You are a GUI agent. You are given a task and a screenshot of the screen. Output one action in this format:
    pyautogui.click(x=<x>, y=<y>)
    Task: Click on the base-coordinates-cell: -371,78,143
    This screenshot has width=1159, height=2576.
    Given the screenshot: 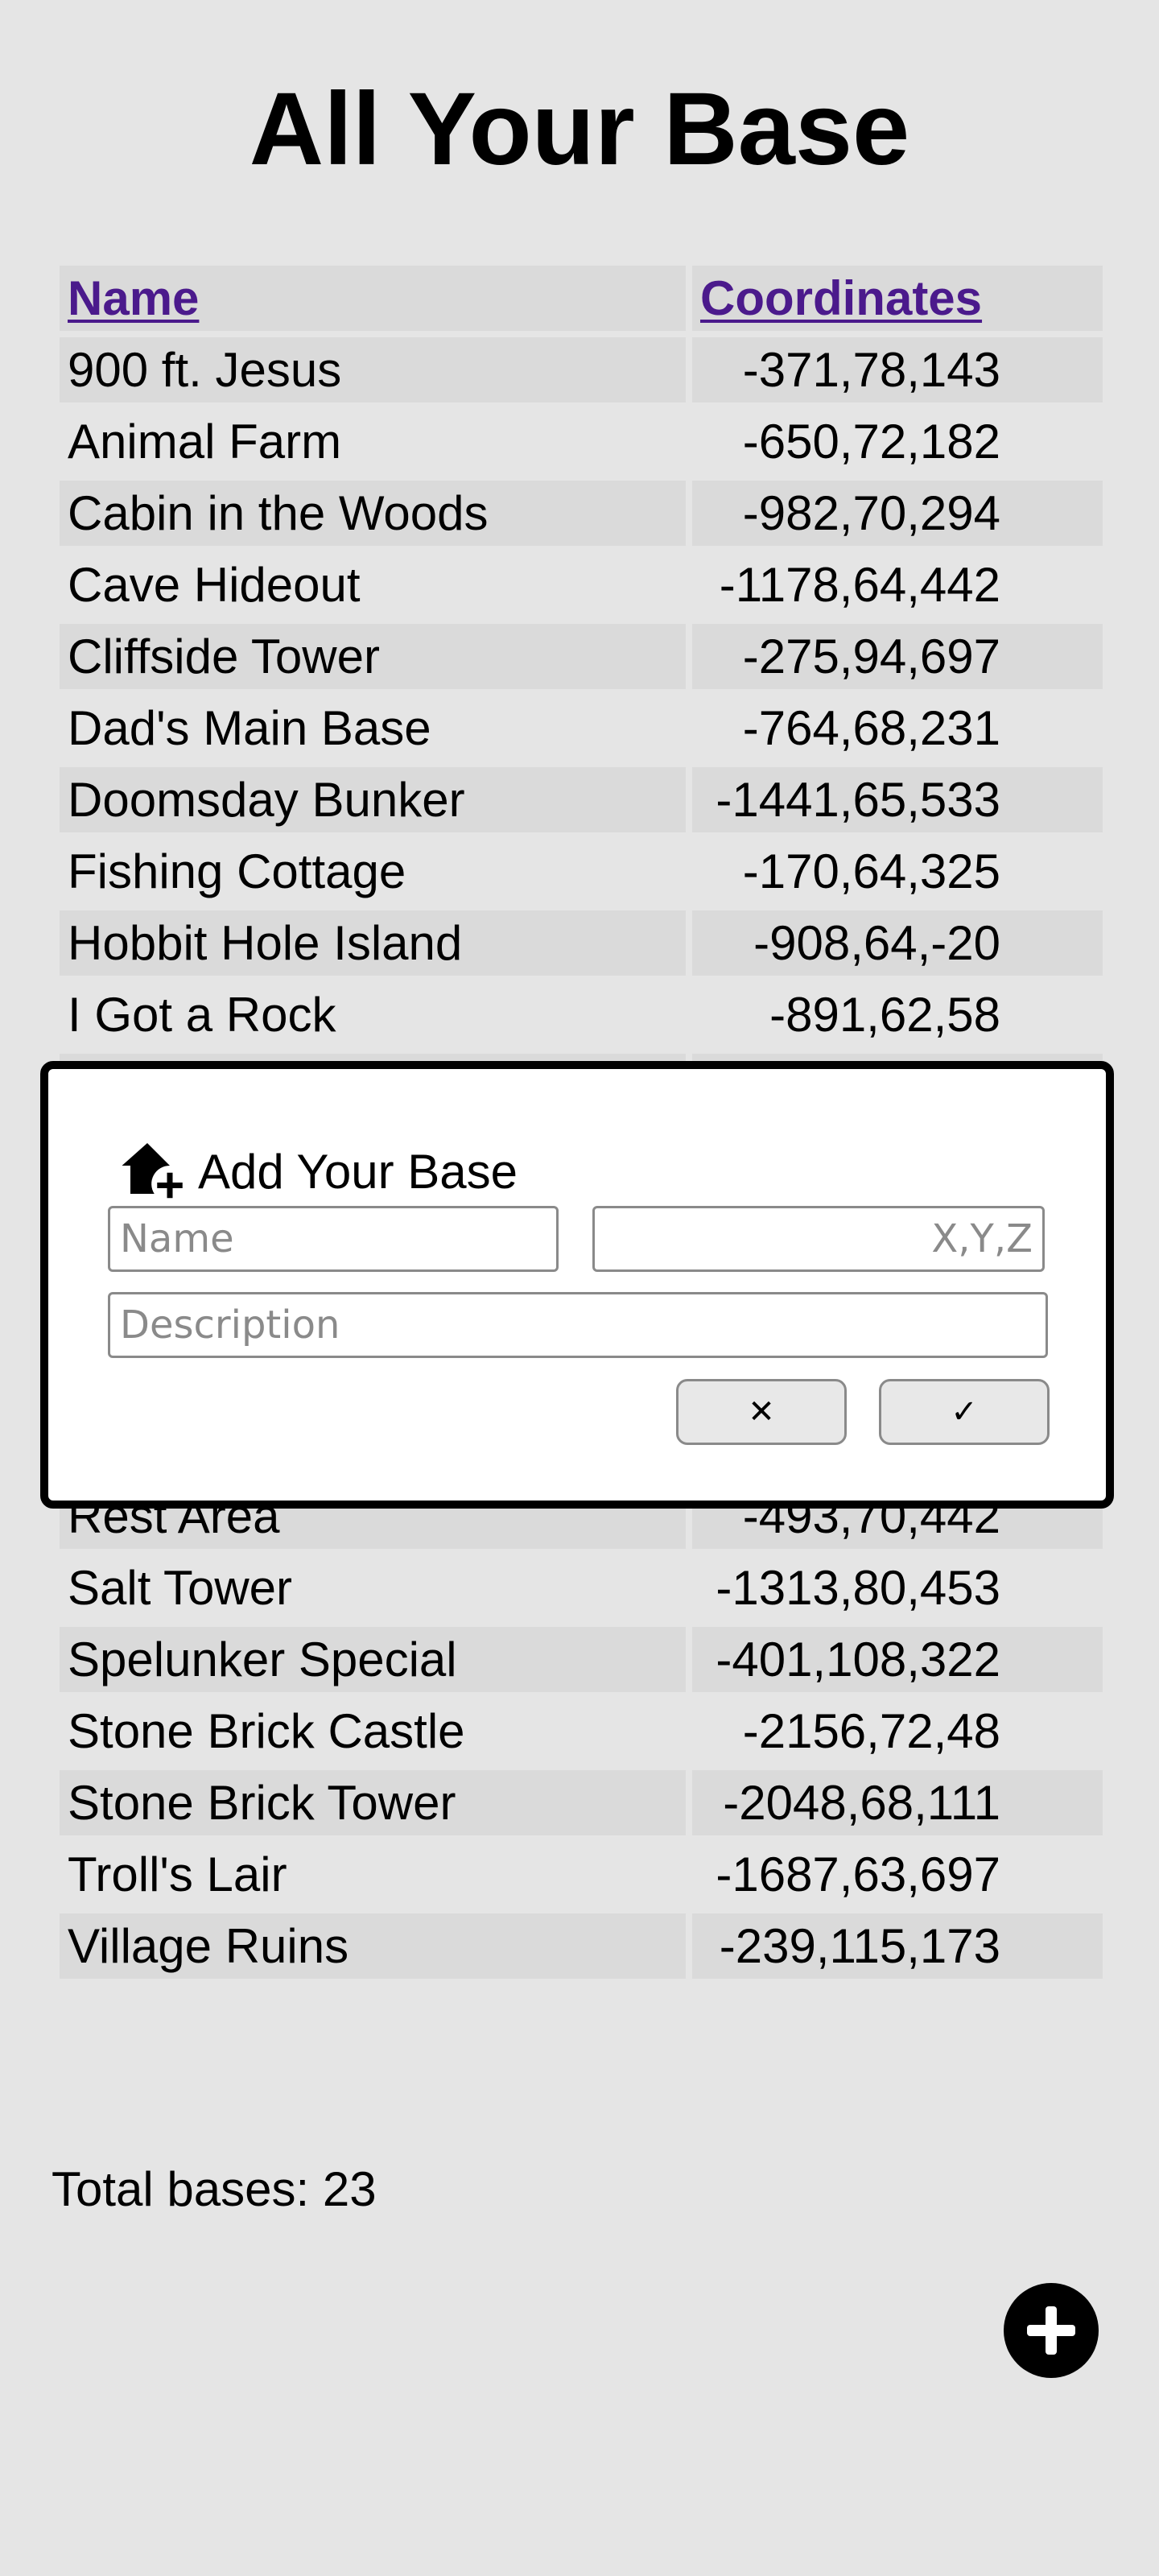 What is the action you would take?
    pyautogui.click(x=897, y=369)
    